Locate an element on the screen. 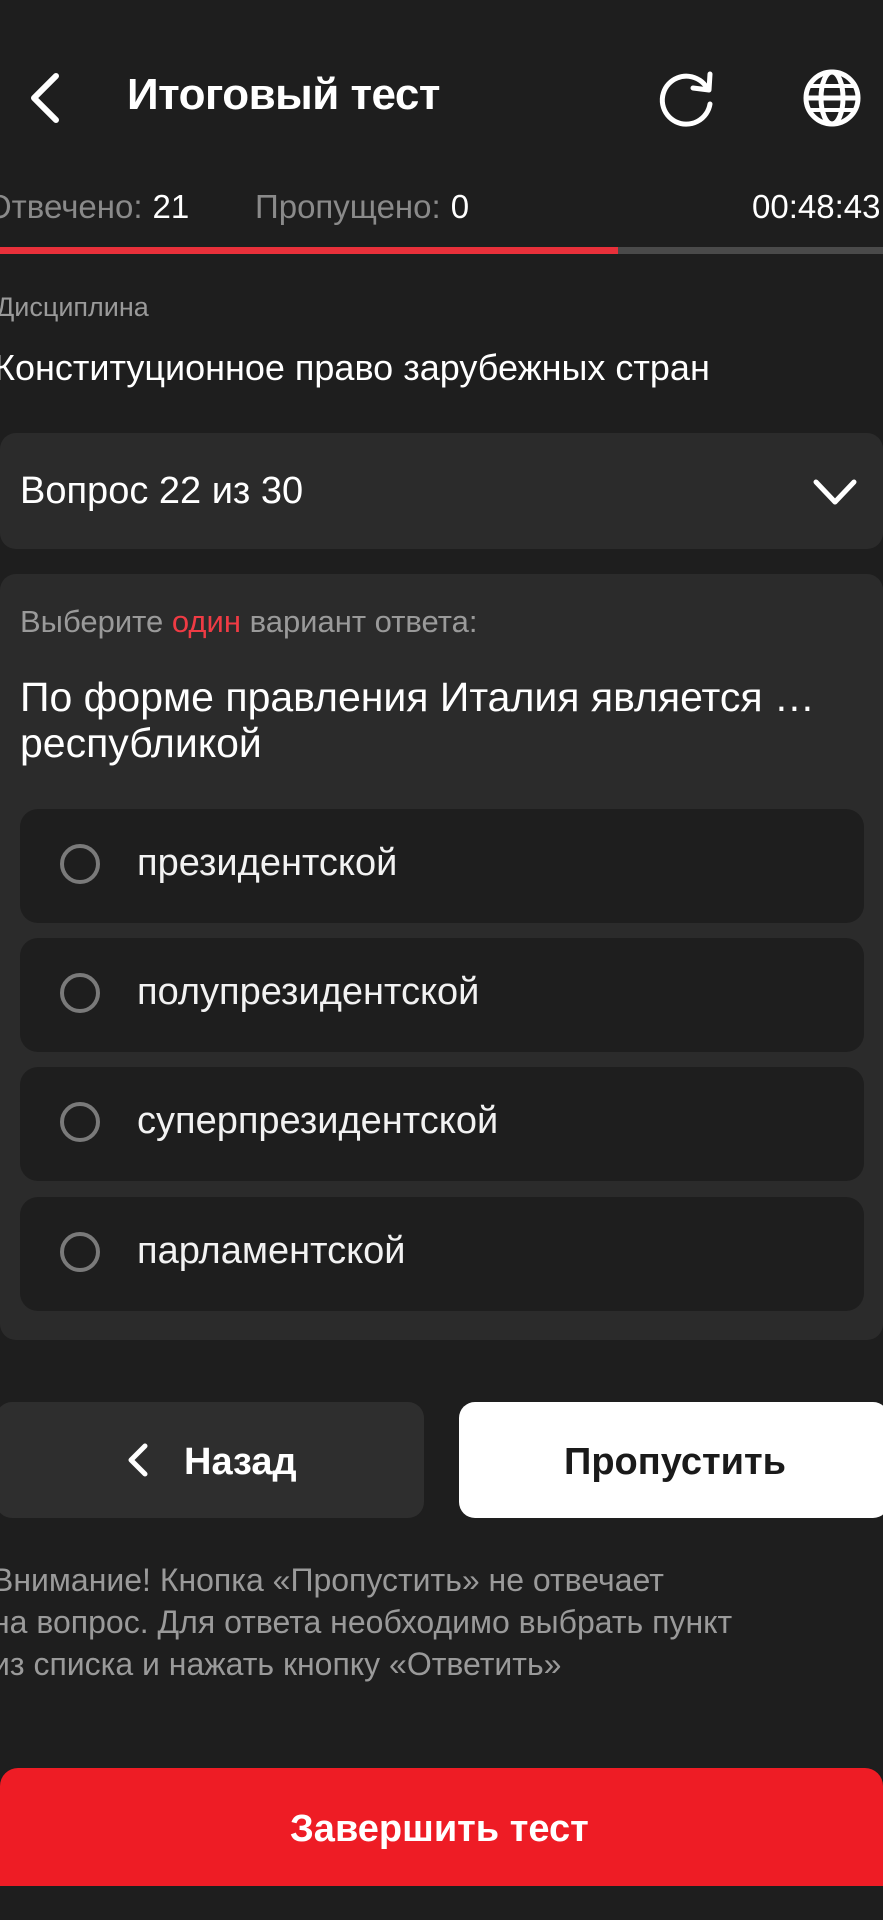  globe-icon is located at coordinates (832, 98).